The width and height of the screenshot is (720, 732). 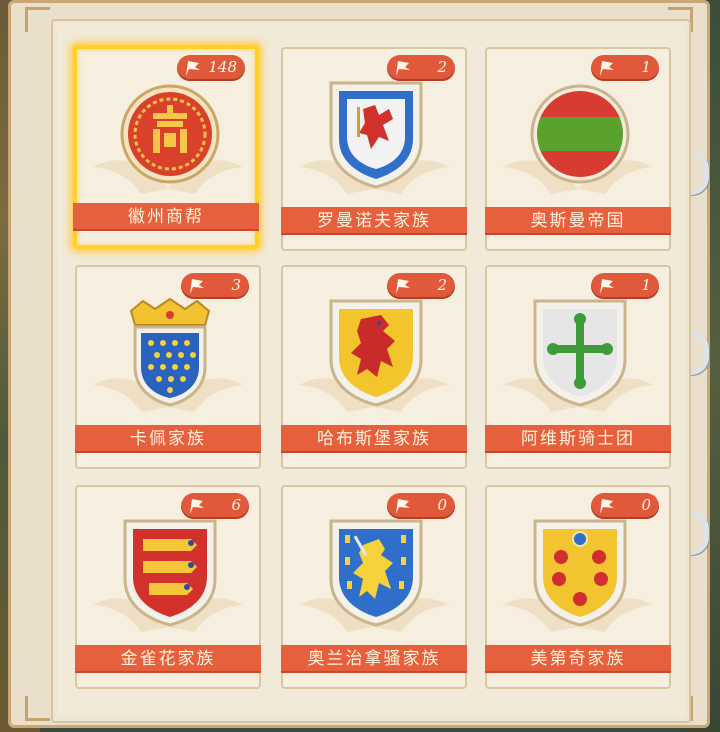 I want to click on emblem-name-label: 美第奇家族, so click(x=578, y=659).